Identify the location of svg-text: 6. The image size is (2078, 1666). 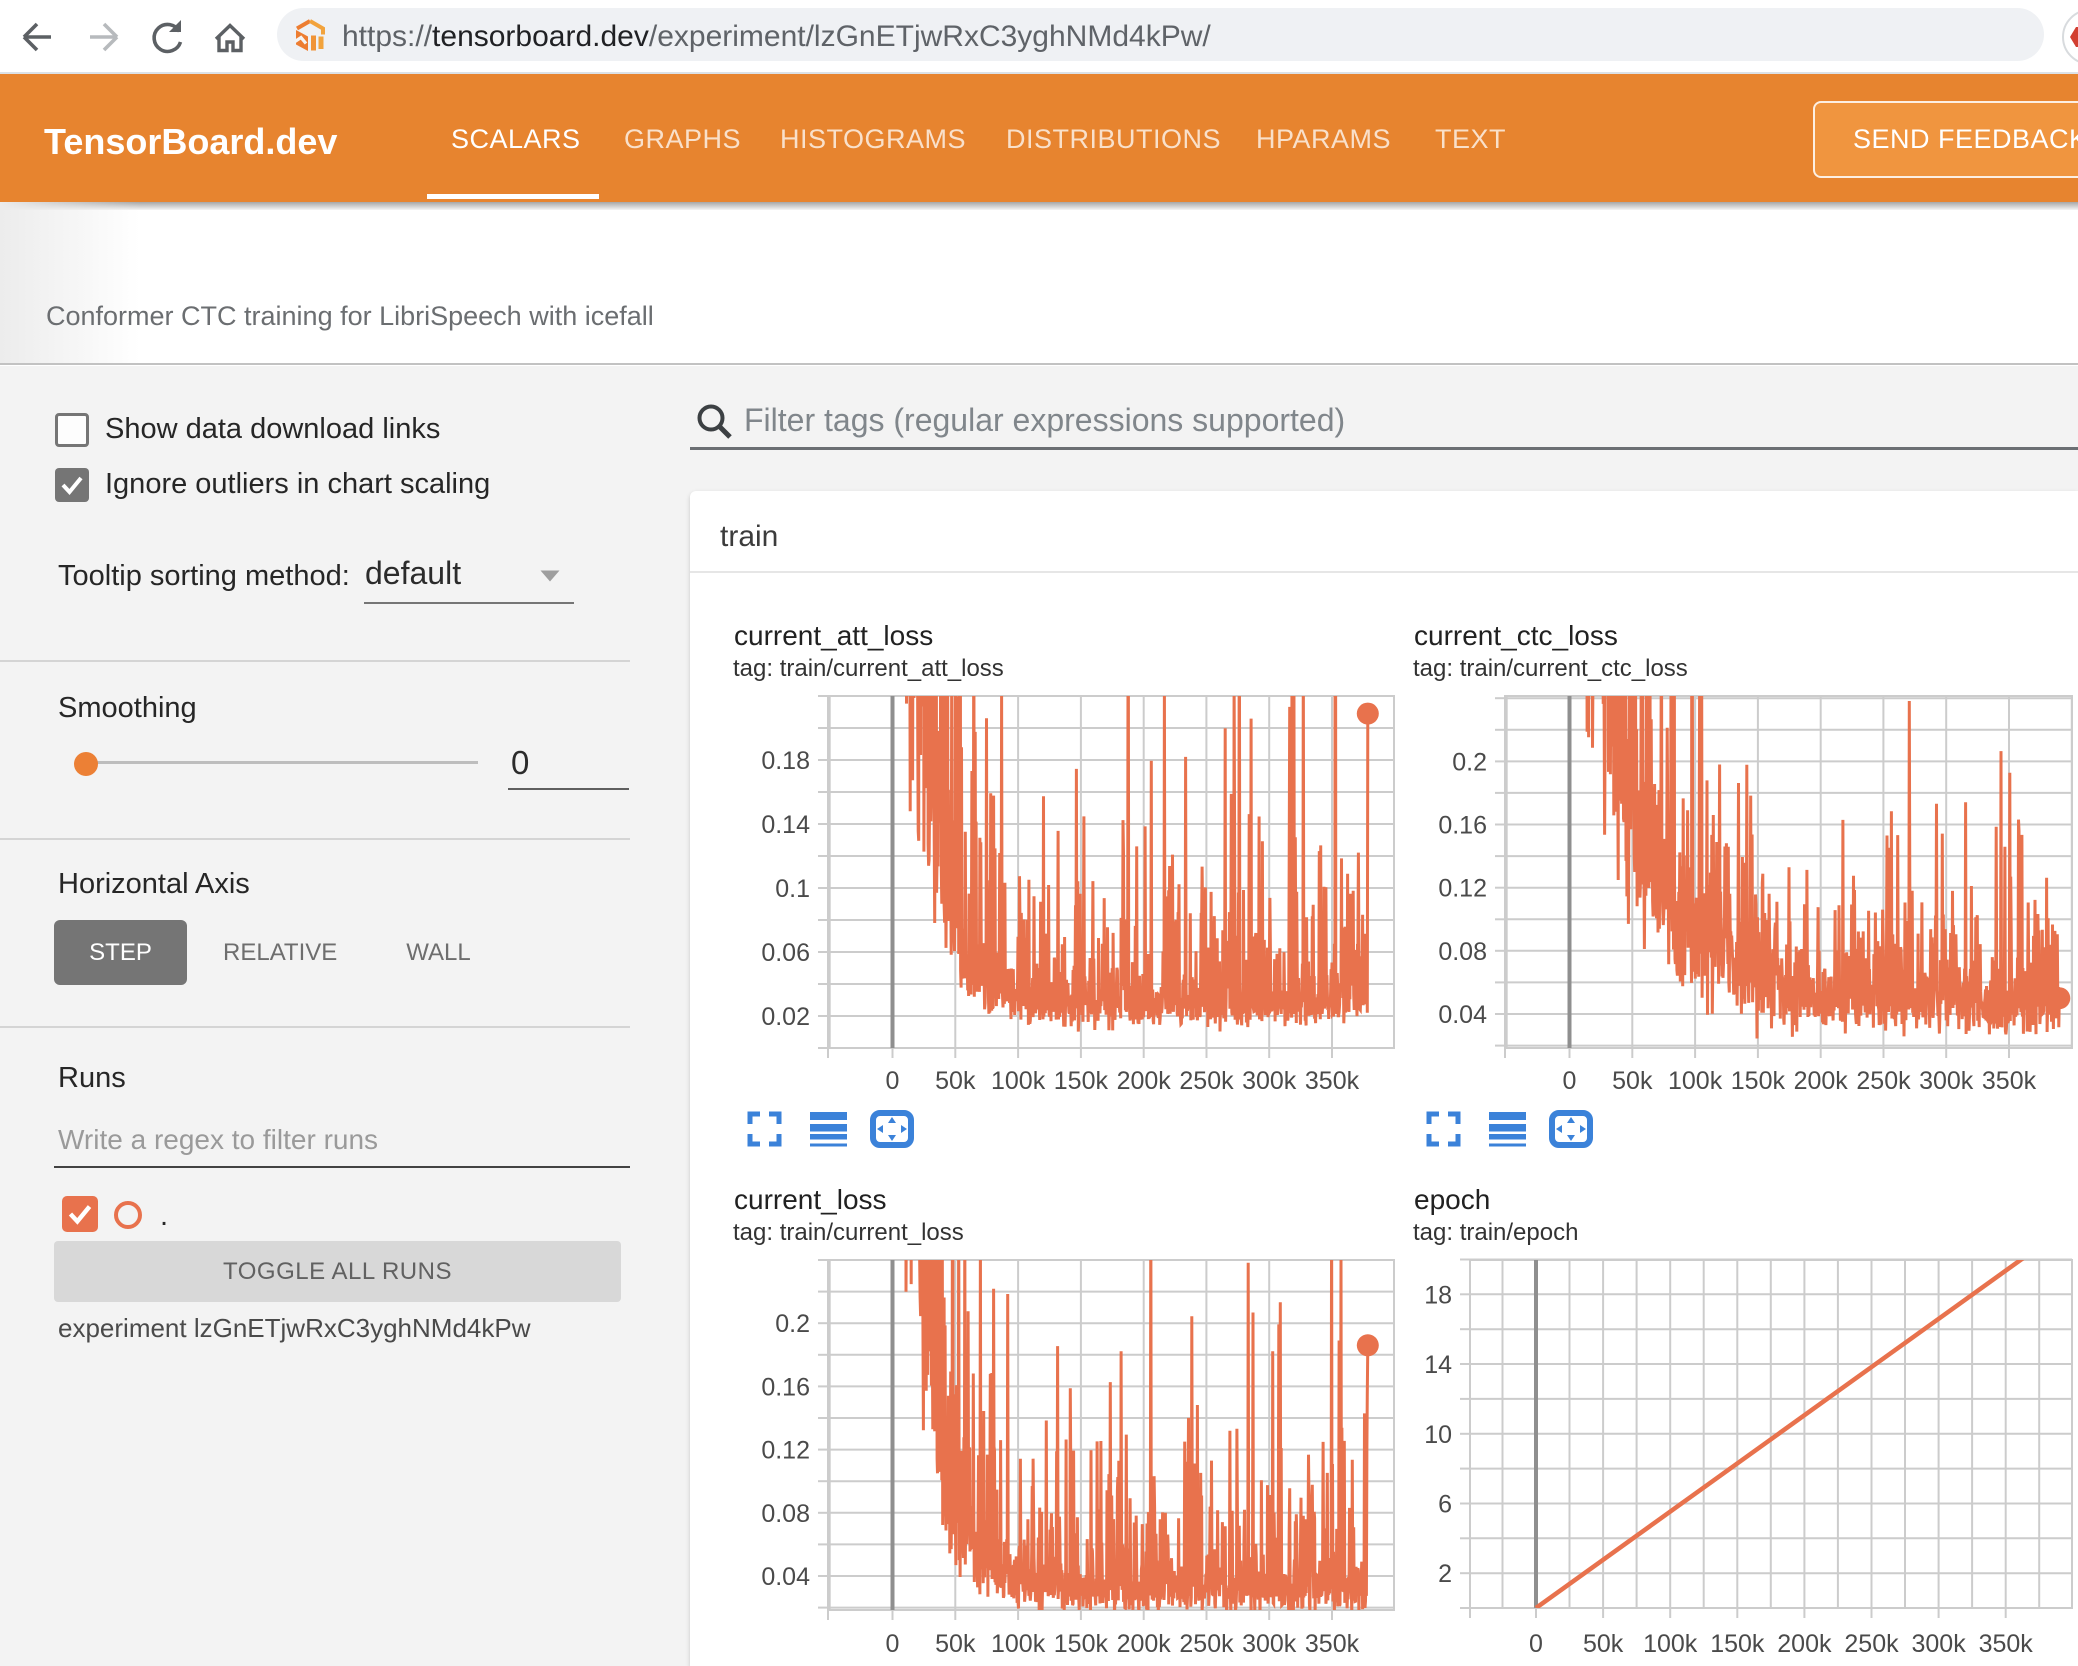
(1445, 1505).